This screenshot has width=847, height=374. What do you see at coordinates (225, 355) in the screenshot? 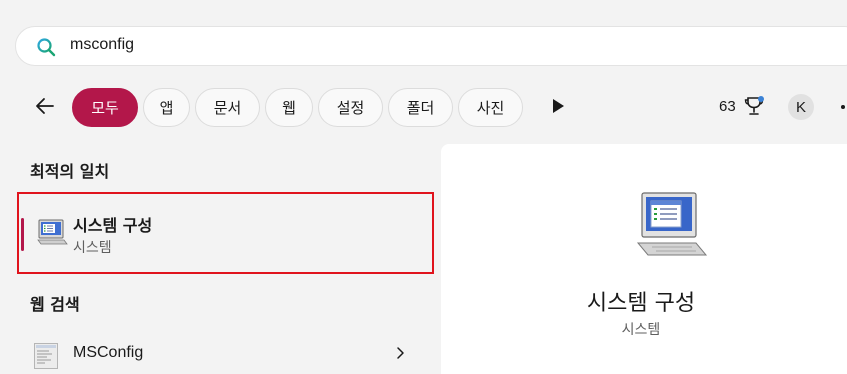
I see `web-search-result: MSConfig` at bounding box center [225, 355].